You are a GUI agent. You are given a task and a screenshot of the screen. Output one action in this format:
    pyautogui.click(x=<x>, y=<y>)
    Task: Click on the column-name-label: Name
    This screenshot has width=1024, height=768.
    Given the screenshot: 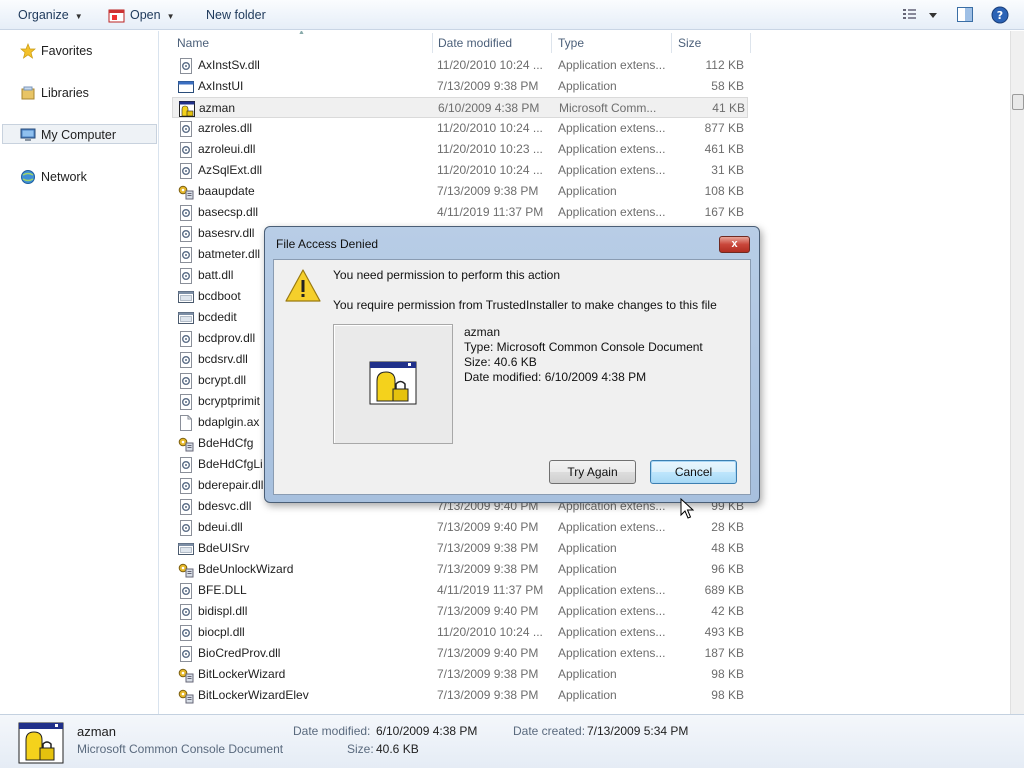 What is the action you would take?
    pyautogui.click(x=193, y=43)
    